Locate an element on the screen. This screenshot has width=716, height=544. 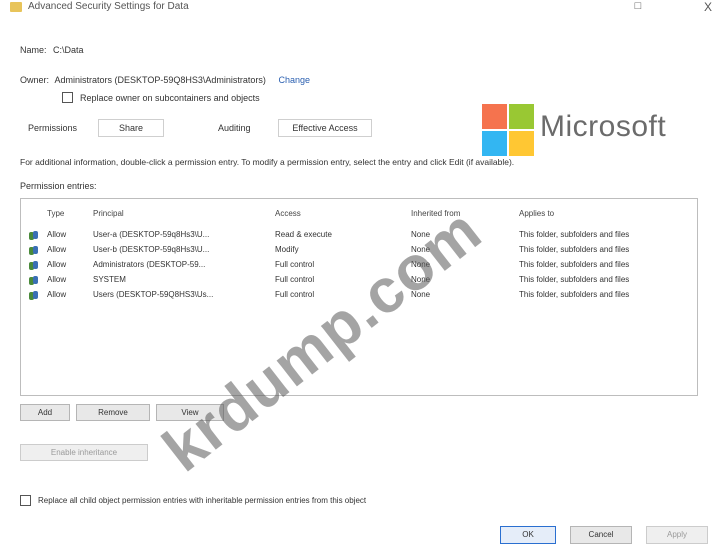
replace-child-permissions-checkbox is located at coordinates (25, 500).